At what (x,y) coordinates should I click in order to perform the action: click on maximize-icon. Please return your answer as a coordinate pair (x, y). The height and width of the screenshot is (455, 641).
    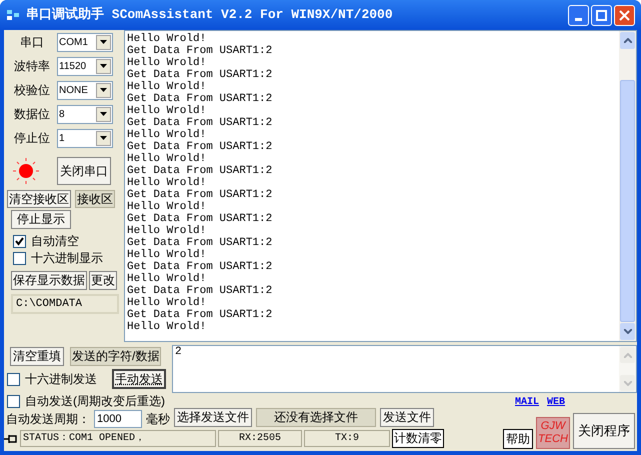
    Looking at the image, I should click on (601, 15).